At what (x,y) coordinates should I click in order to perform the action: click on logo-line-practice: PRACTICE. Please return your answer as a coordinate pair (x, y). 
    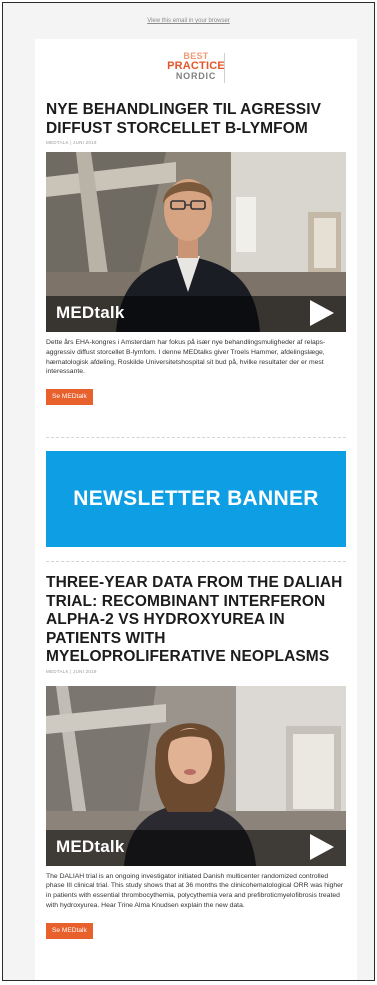
    Looking at the image, I should click on (196, 66).